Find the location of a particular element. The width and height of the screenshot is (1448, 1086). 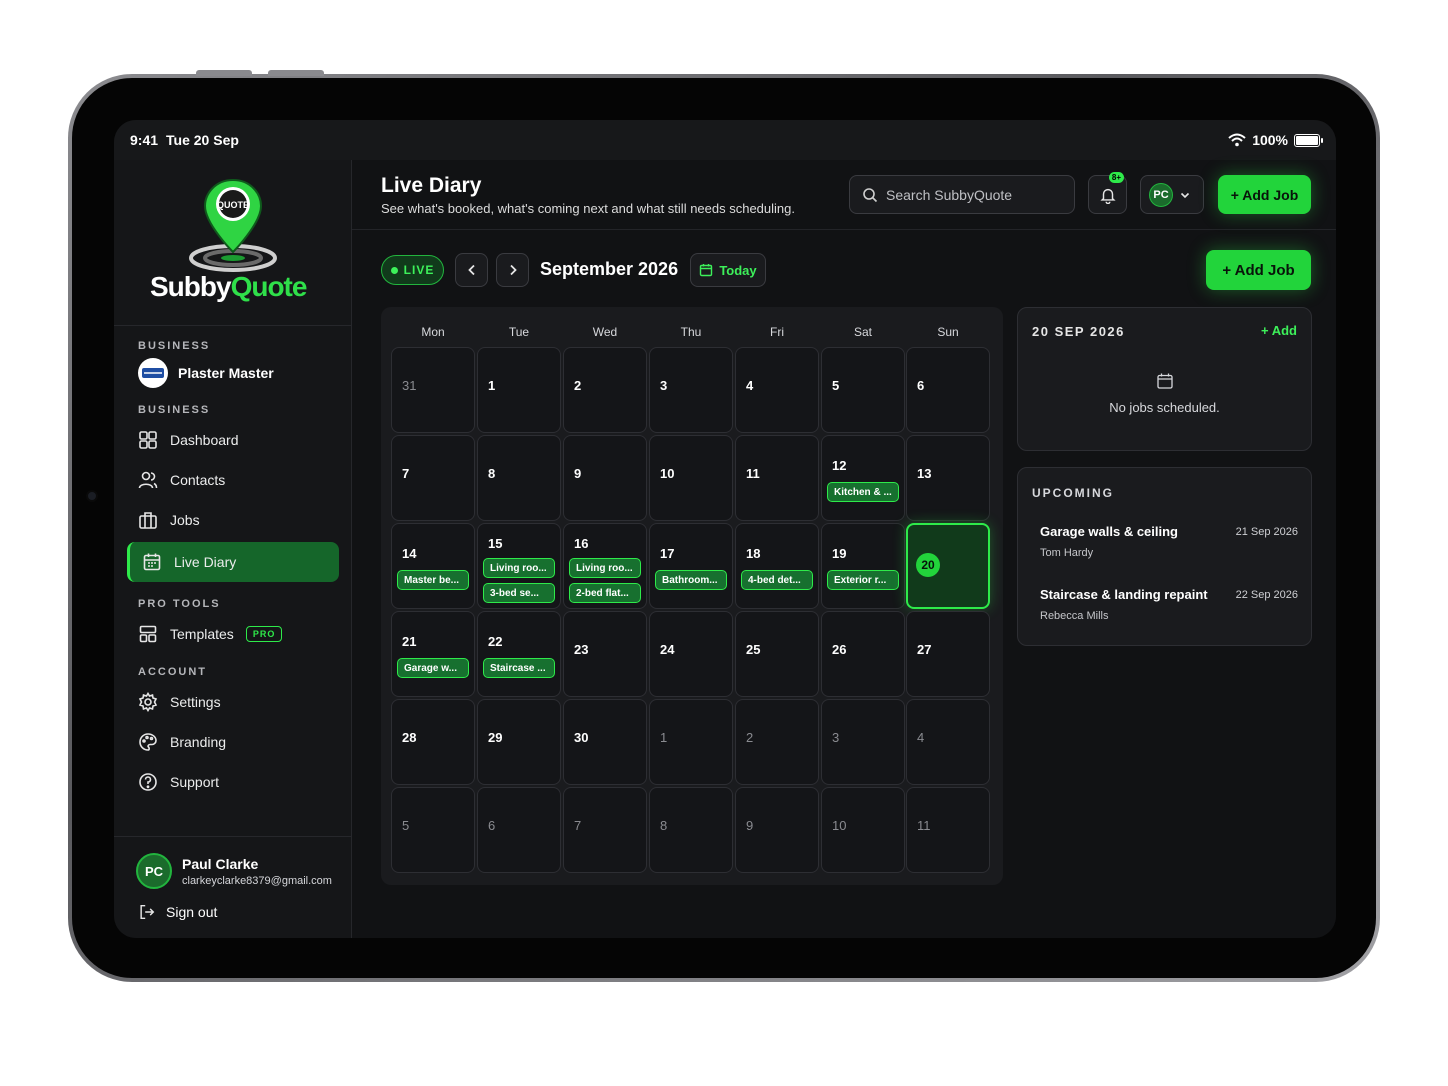

calendar-day: 27 is located at coordinates (948, 654).